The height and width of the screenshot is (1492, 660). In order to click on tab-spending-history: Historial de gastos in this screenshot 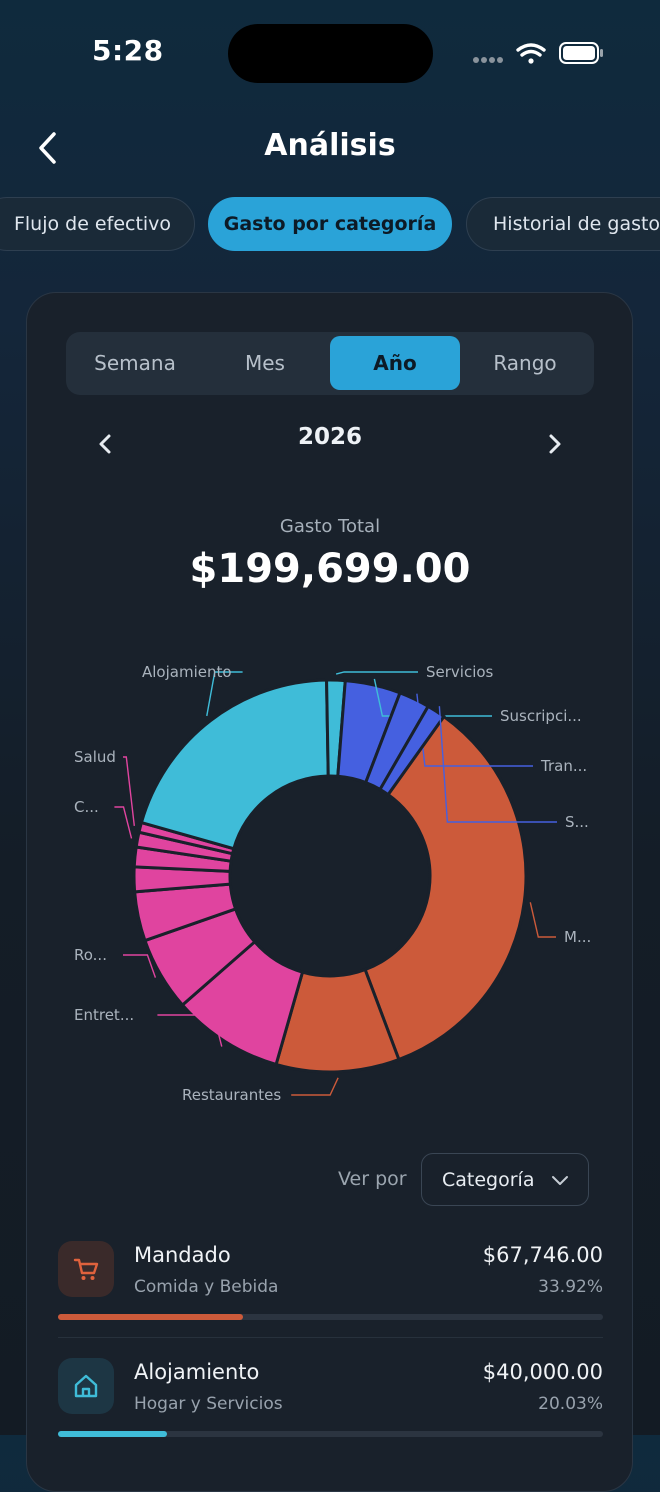, I will do `click(563, 224)`.